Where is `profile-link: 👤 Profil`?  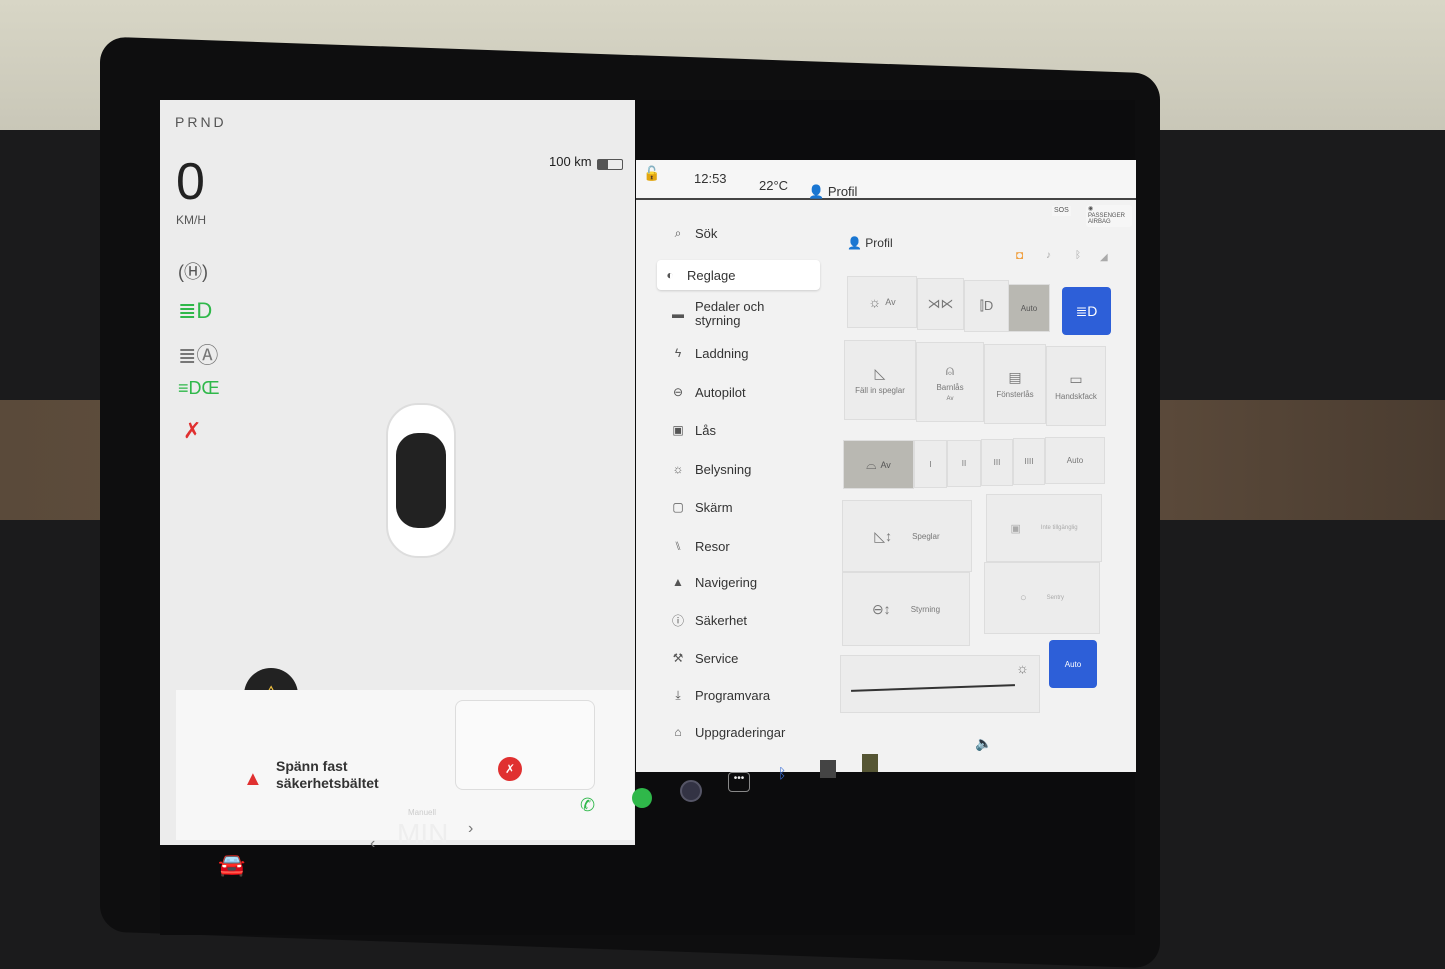
profile-link: 👤 Profil is located at coordinates (832, 192).